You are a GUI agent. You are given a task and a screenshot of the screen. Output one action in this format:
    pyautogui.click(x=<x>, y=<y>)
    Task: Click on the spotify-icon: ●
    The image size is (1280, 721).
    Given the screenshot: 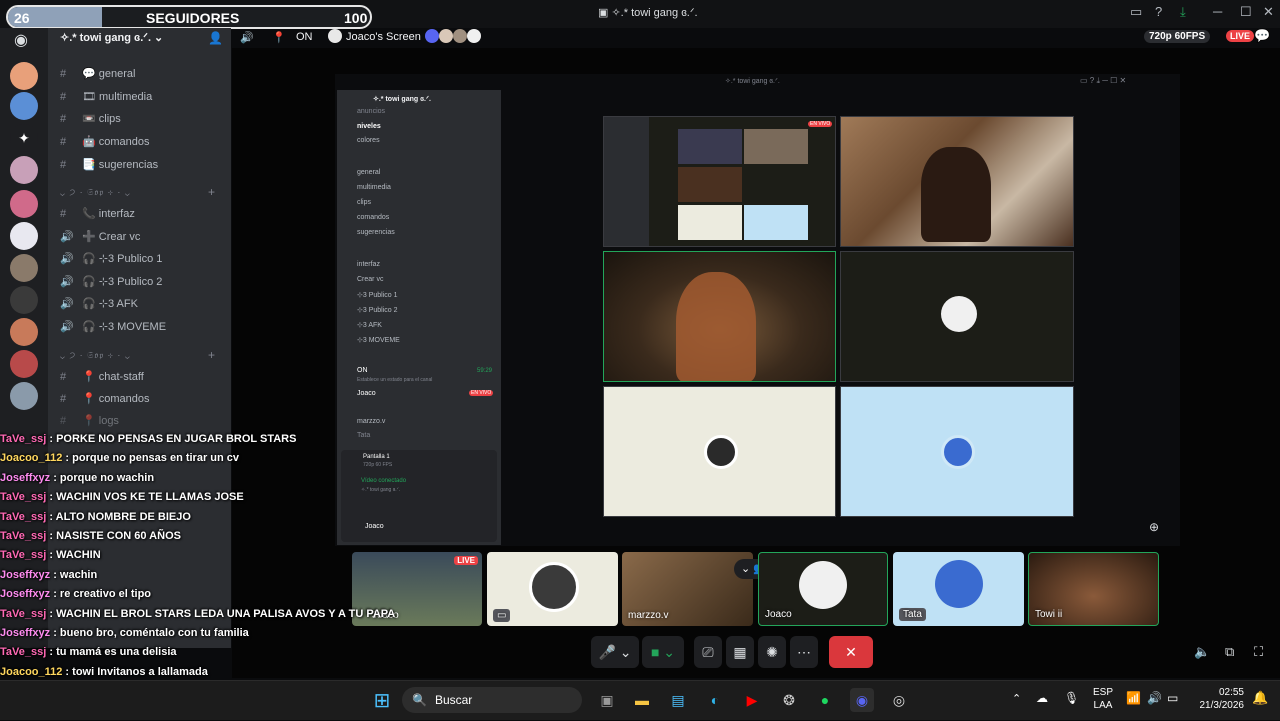 What is the action you would take?
    pyautogui.click(x=825, y=700)
    